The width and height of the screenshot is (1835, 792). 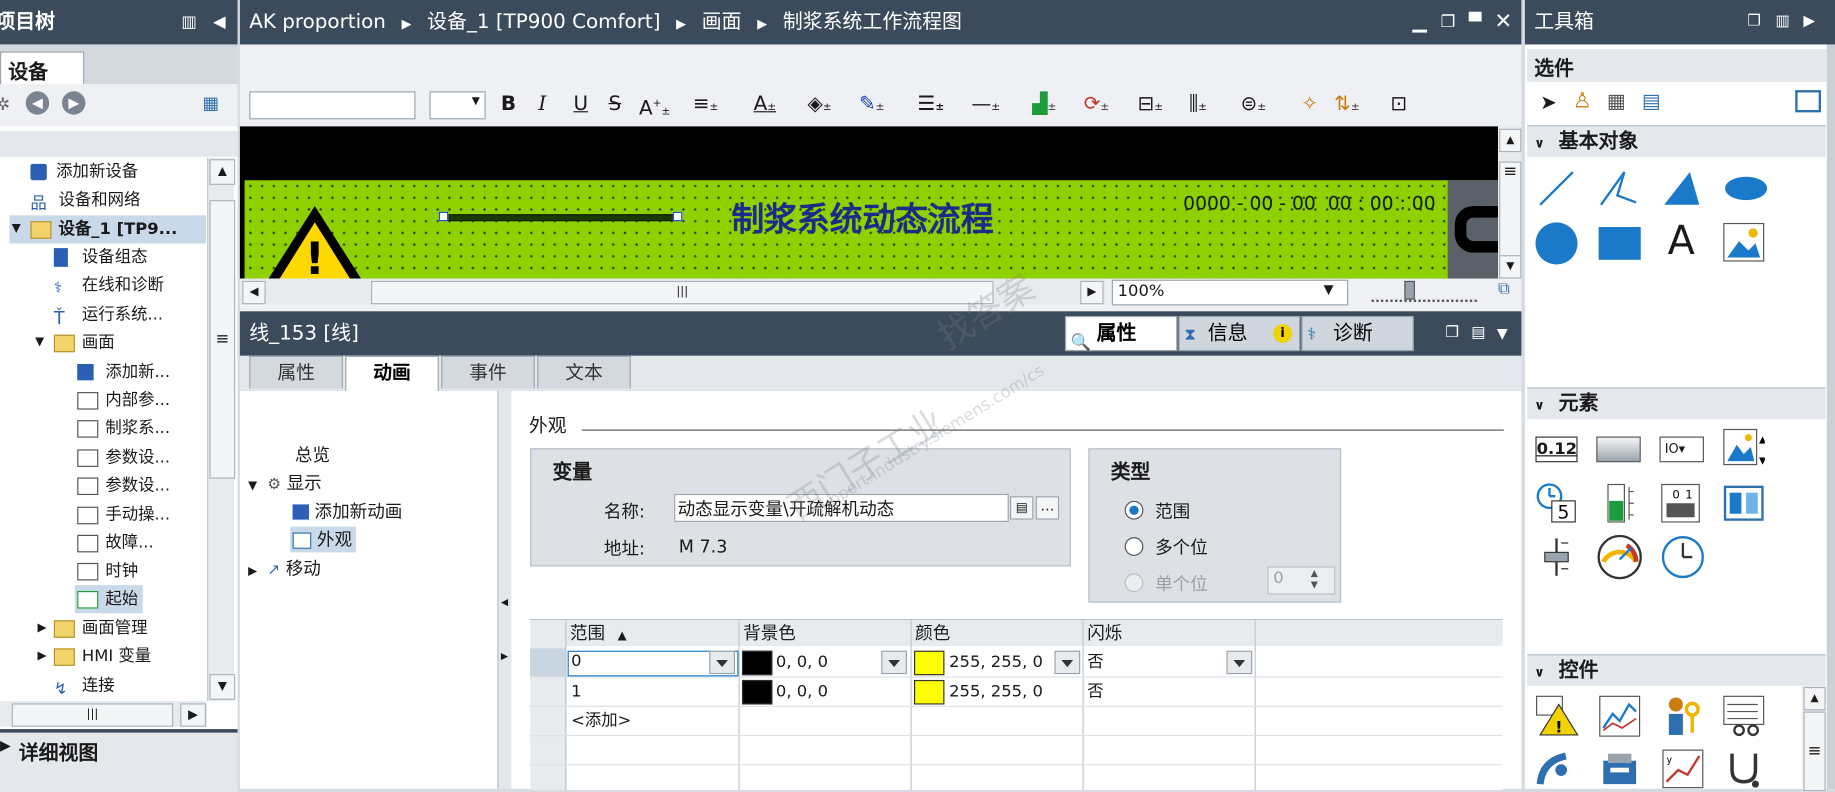 I want to click on tool-button, so click(x=1618, y=449).